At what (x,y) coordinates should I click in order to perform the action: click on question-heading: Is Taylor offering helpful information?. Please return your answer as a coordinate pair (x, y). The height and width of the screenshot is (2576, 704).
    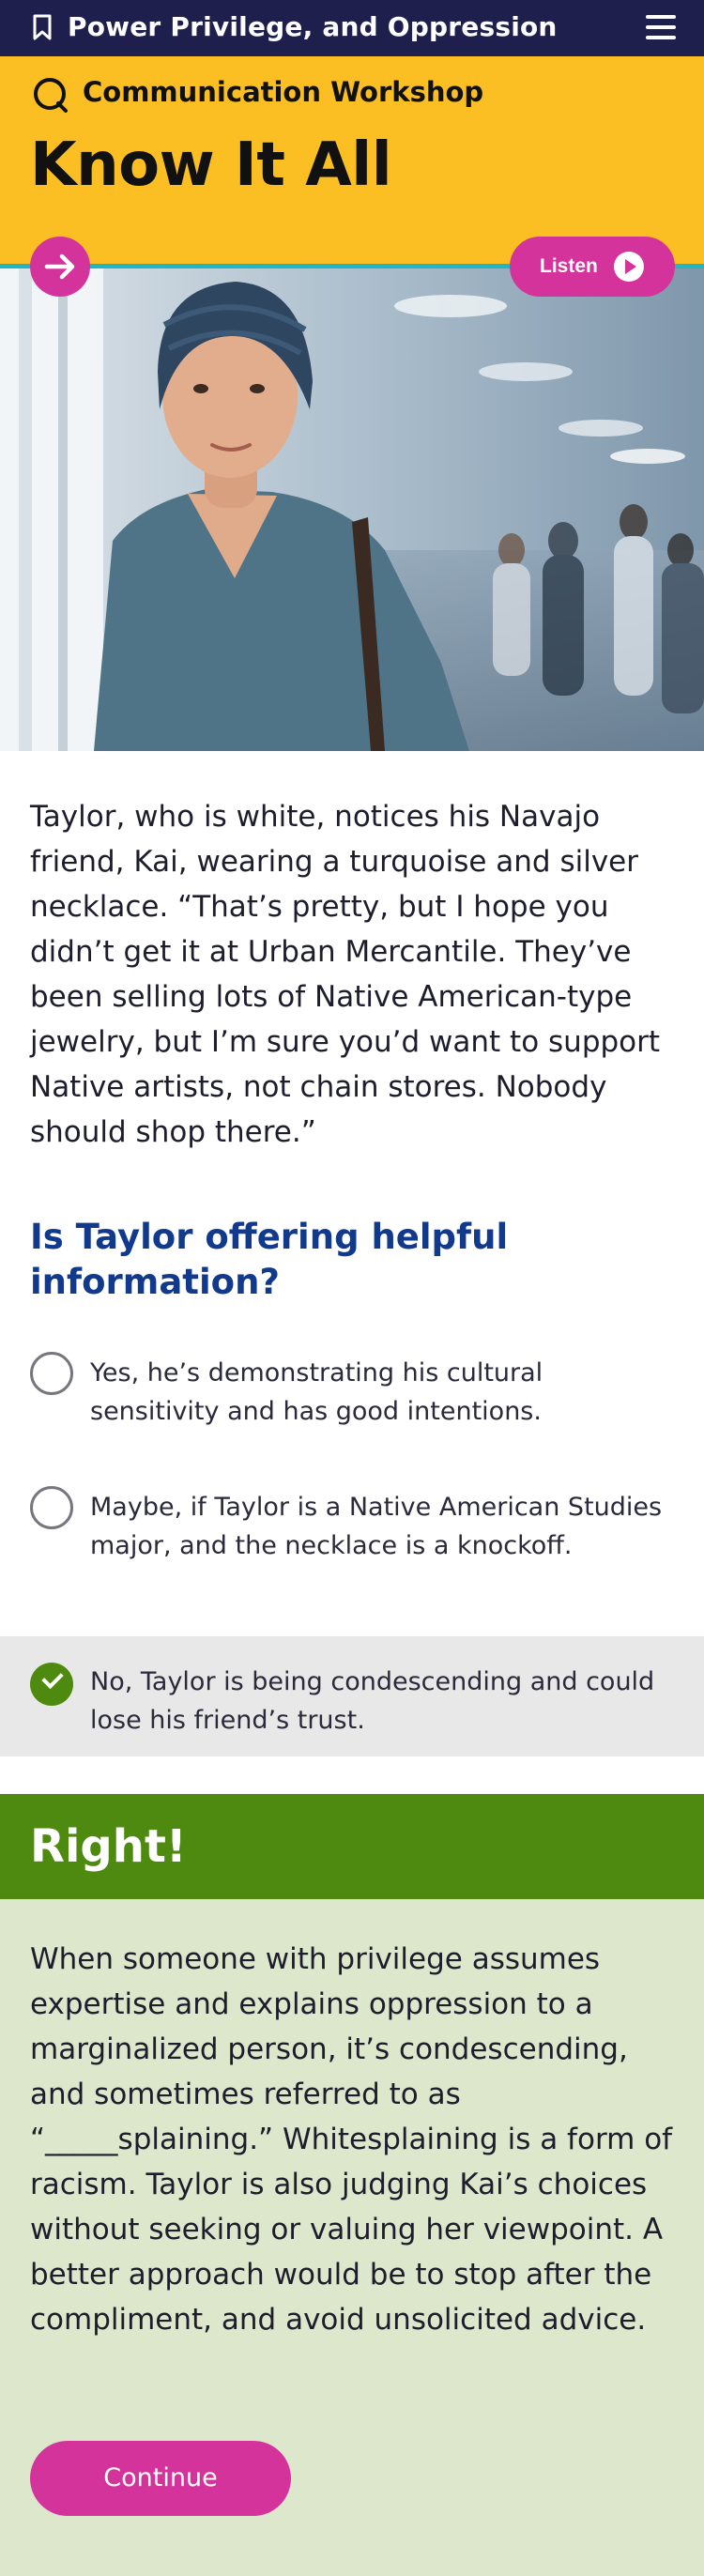
    Looking at the image, I should click on (269, 1260).